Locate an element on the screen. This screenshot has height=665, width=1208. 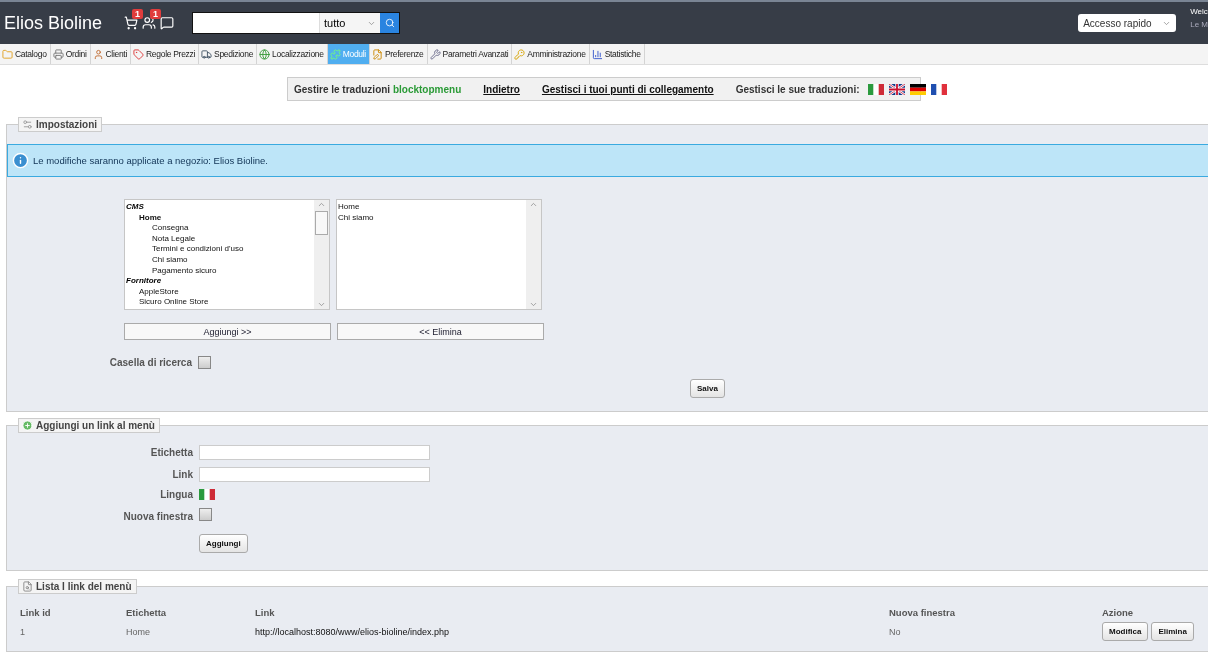
list-option: Consegna is located at coordinates (220, 228).